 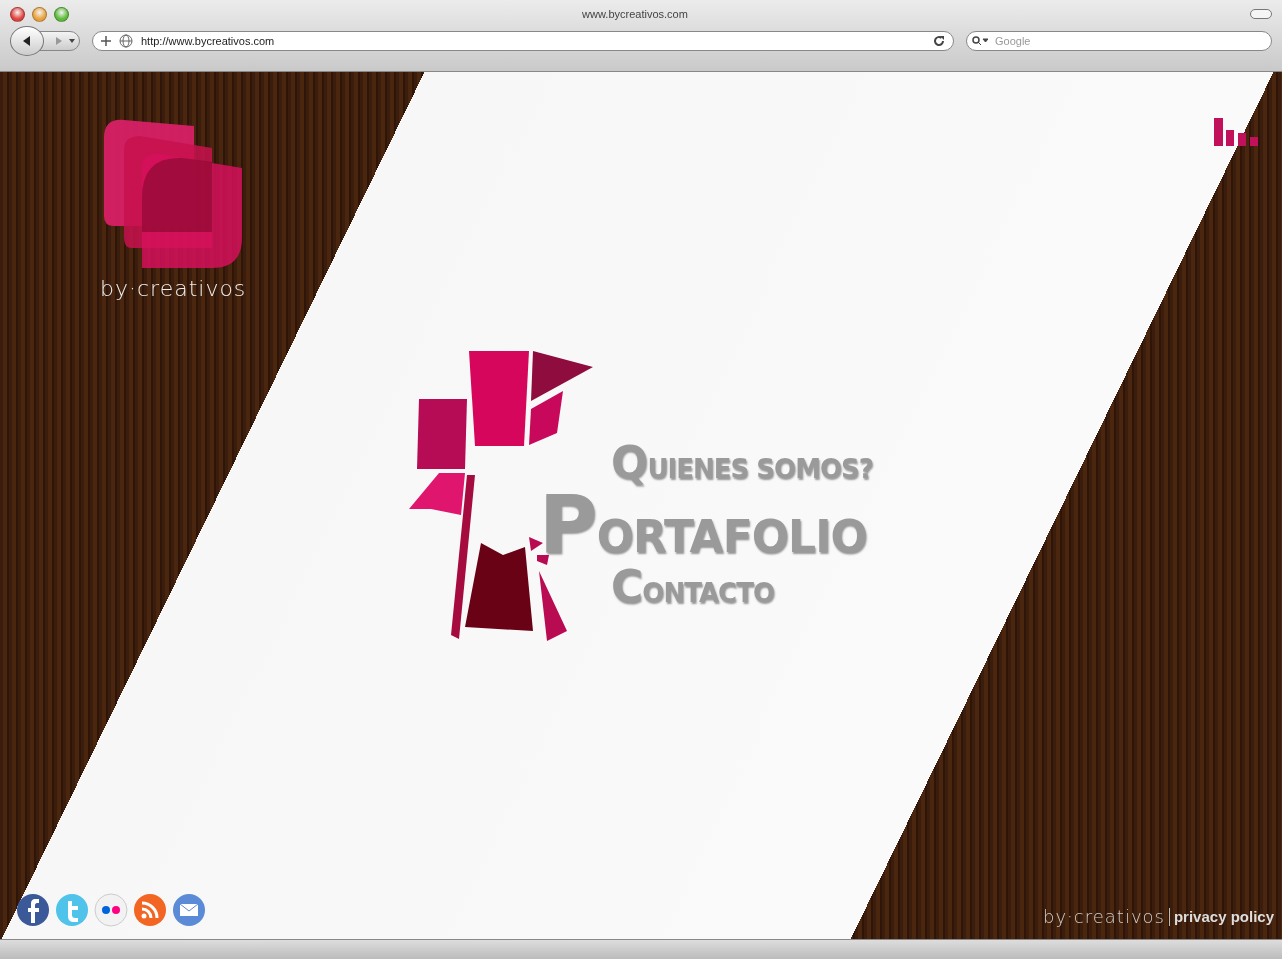 I want to click on menu-link: PORTAFOLIO, so click(x=706, y=525).